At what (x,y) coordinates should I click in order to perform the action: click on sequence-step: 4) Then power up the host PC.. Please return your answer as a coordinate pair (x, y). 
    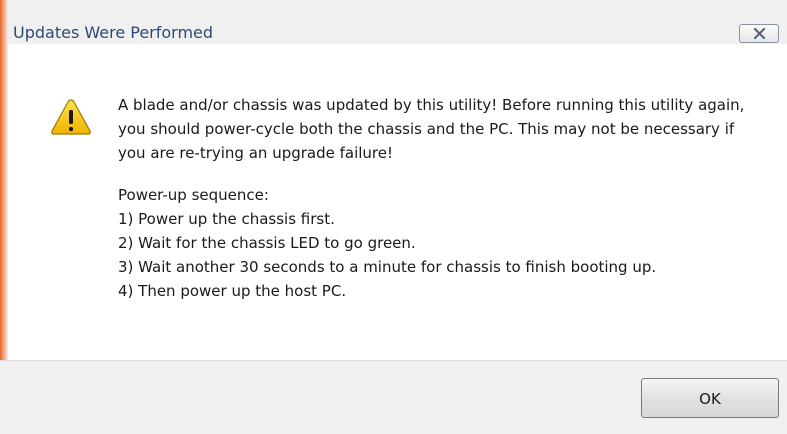
    Looking at the image, I should click on (232, 291).